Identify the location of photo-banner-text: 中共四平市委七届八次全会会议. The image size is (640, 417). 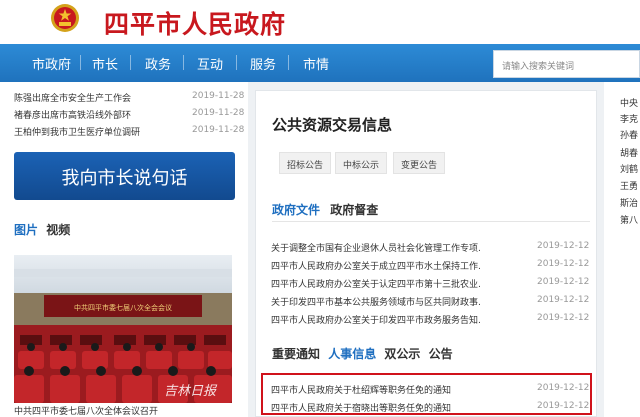
(123, 307).